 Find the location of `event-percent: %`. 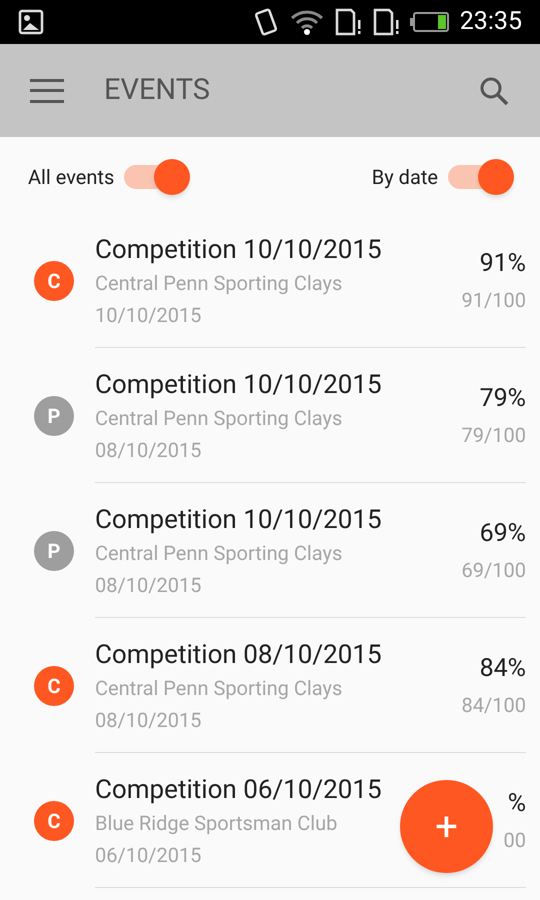

event-percent: % is located at coordinates (517, 804).